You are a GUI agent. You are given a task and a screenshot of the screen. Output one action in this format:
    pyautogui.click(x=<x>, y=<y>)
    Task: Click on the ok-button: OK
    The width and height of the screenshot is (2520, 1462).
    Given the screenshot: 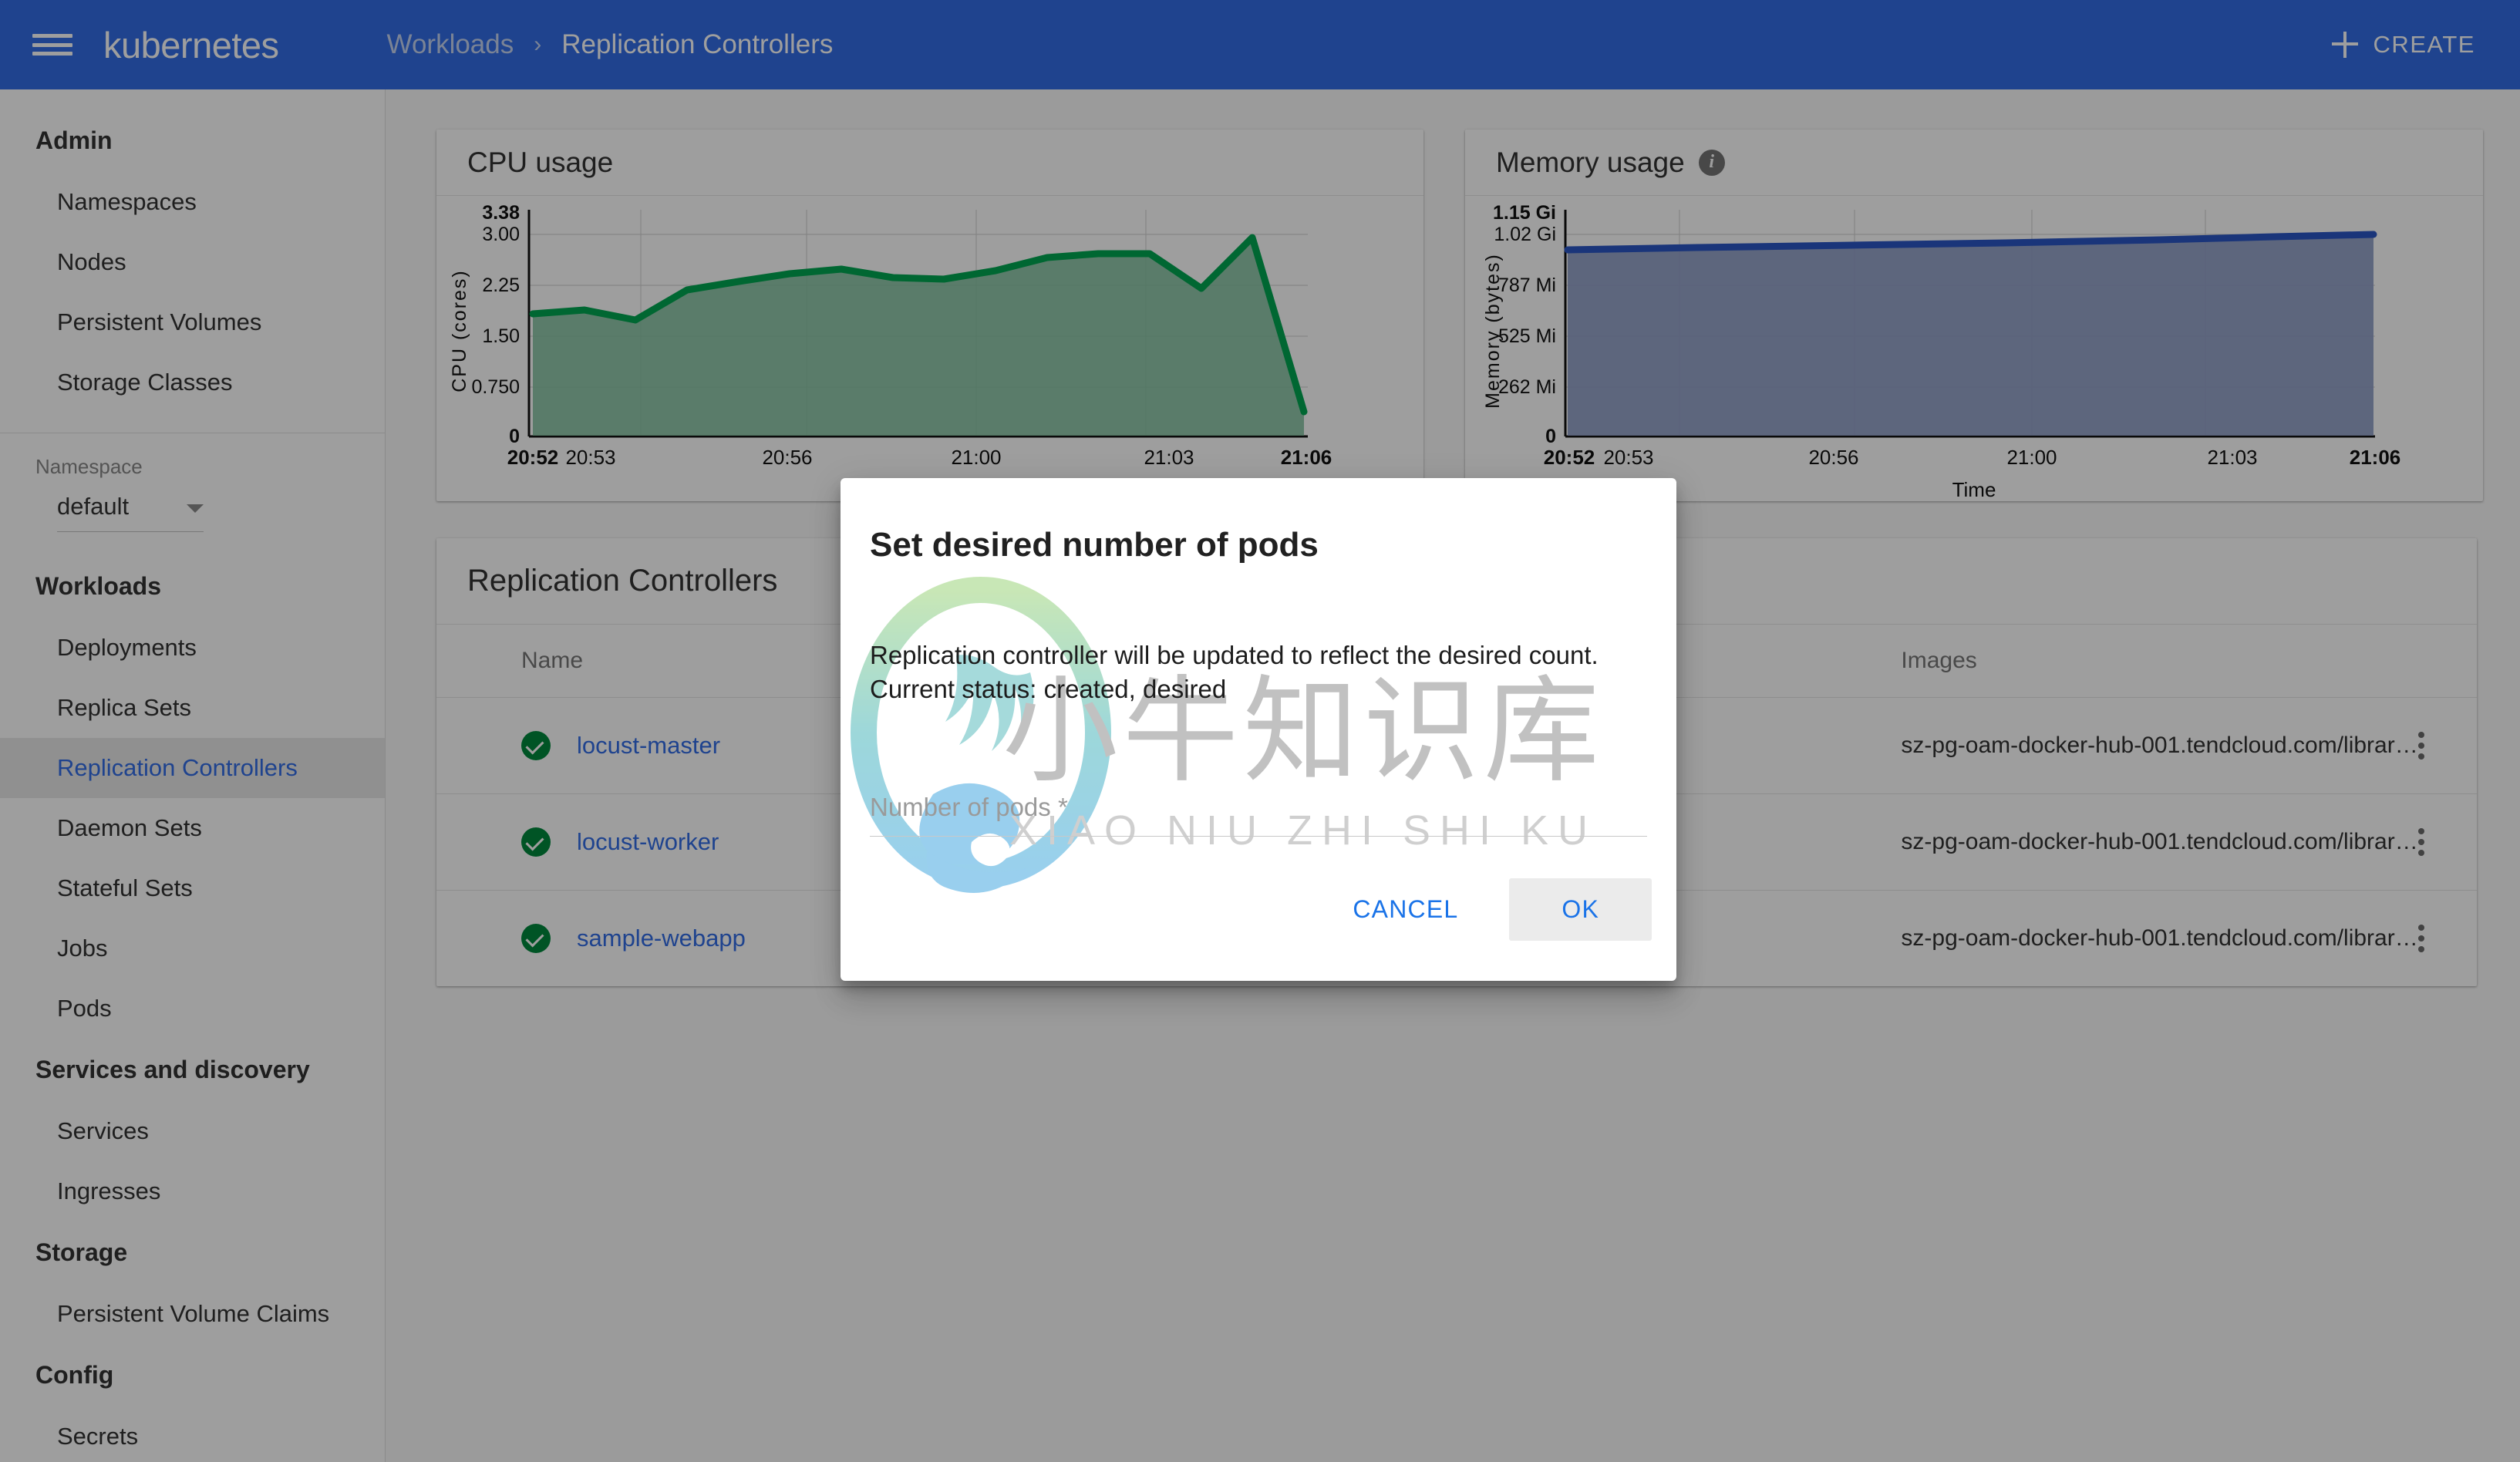 What is the action you would take?
    pyautogui.click(x=1580, y=909)
    